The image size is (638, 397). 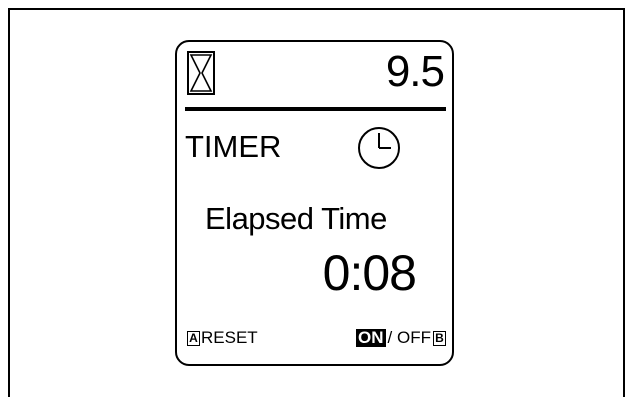 I want to click on top-value: 9.5, so click(x=415, y=71).